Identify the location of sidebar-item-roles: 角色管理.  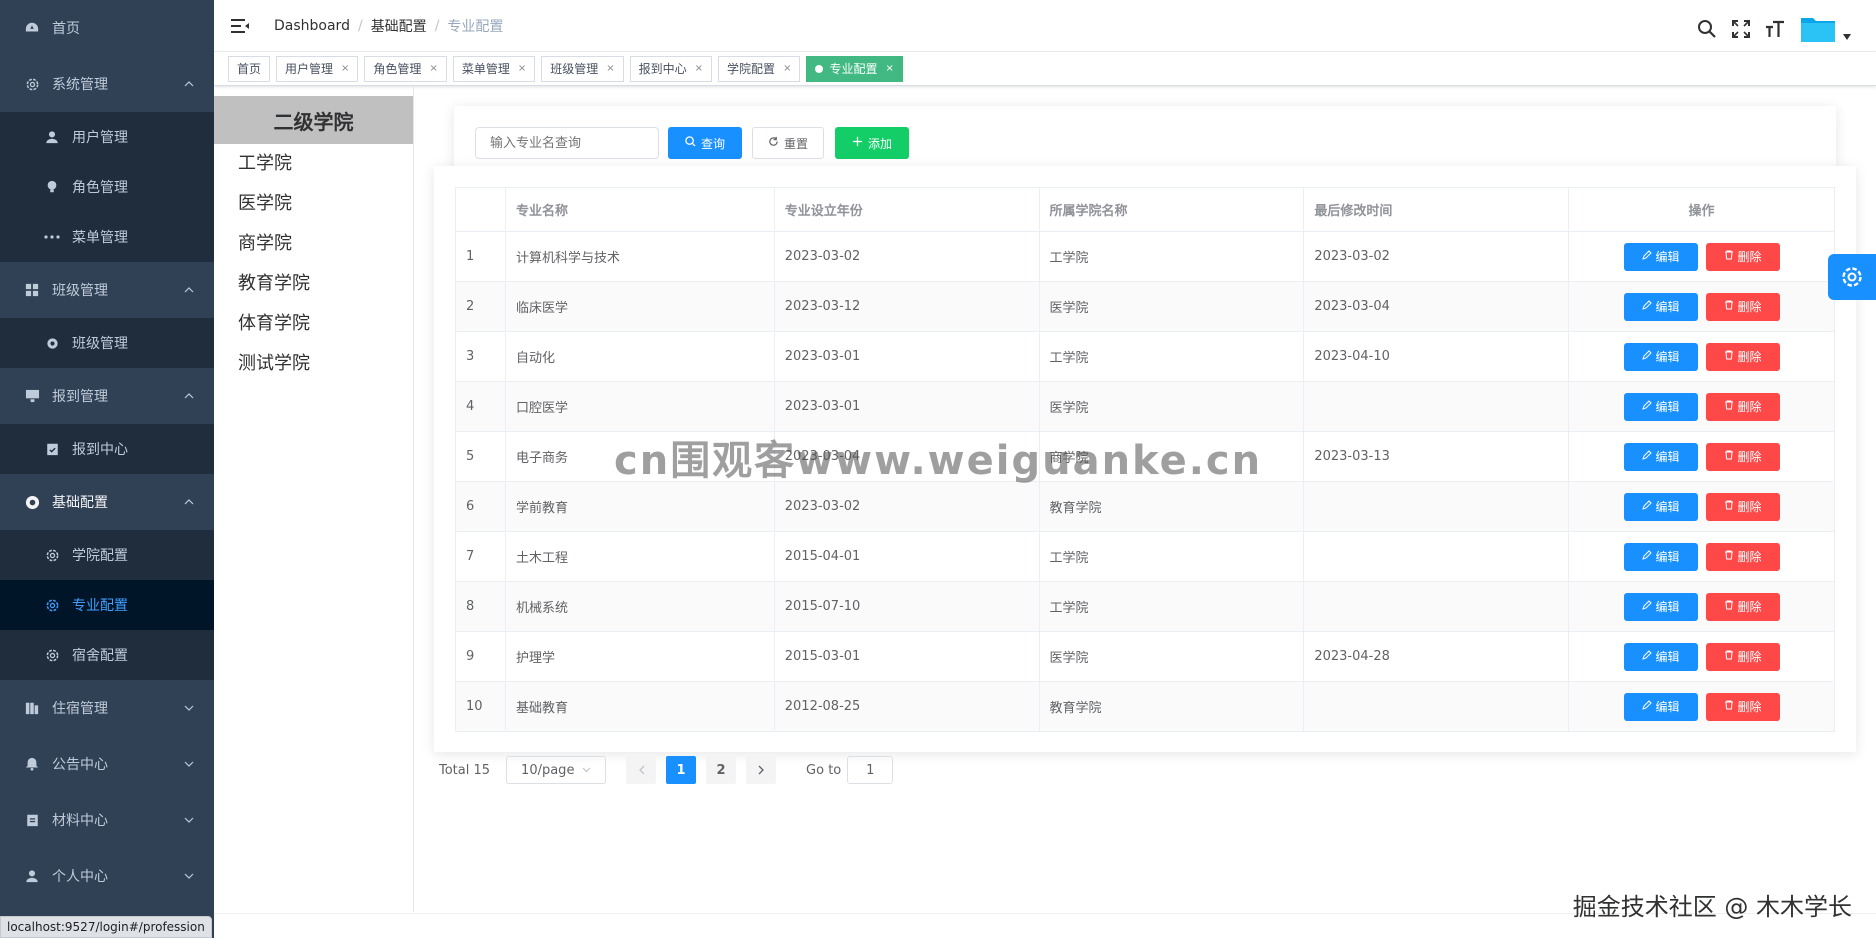
(107, 187).